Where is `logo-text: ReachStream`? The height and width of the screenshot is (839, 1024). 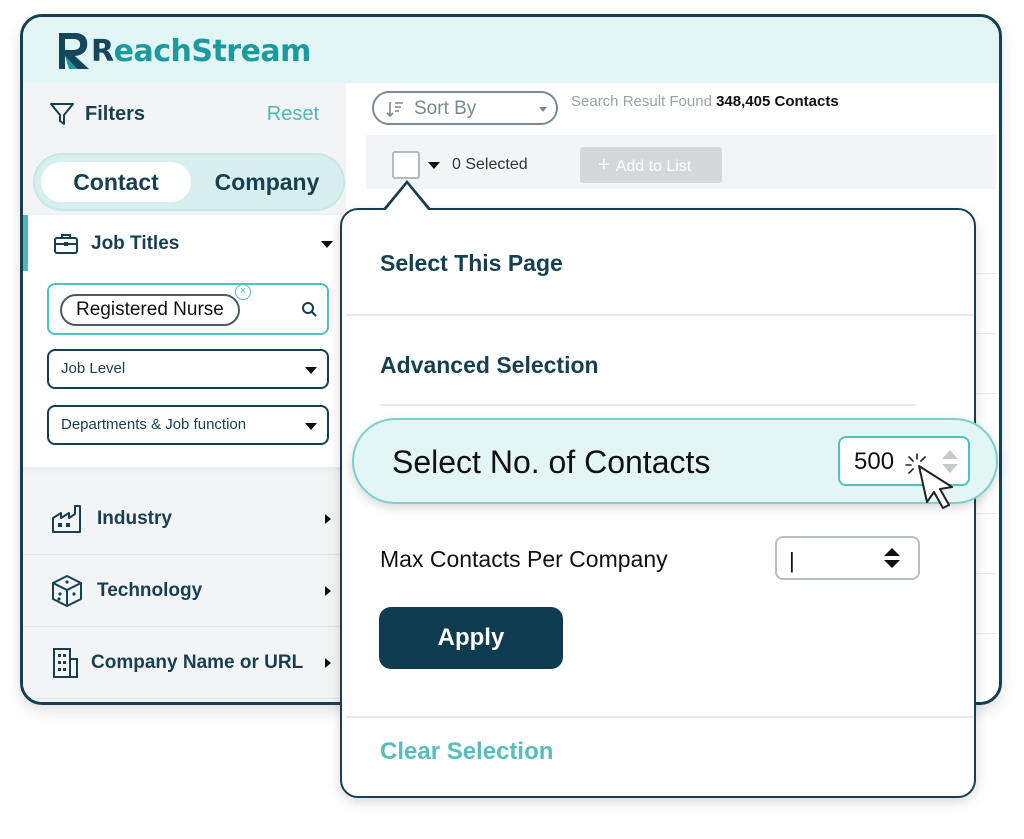 logo-text: ReachStream is located at coordinates (201, 51).